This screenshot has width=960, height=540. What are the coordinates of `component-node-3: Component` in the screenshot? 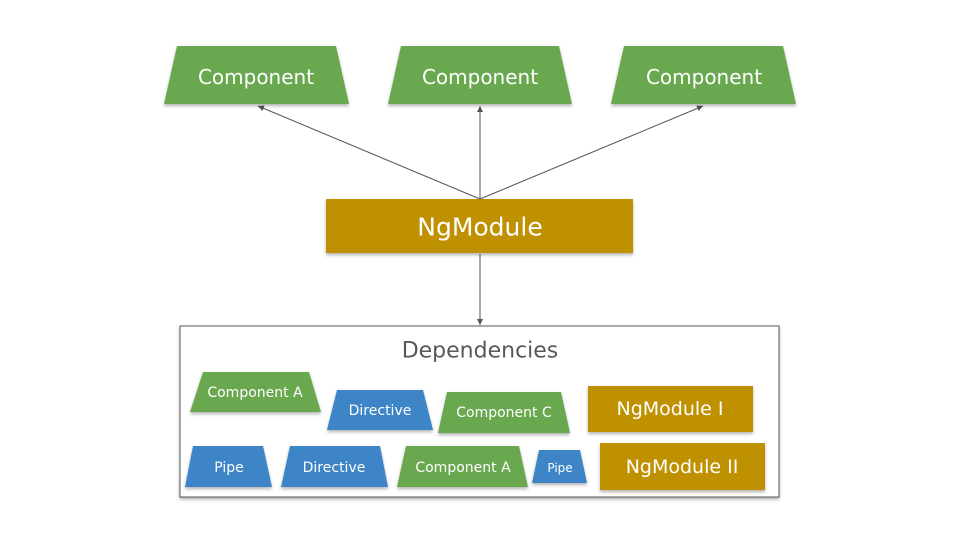 It's located at (703, 75).